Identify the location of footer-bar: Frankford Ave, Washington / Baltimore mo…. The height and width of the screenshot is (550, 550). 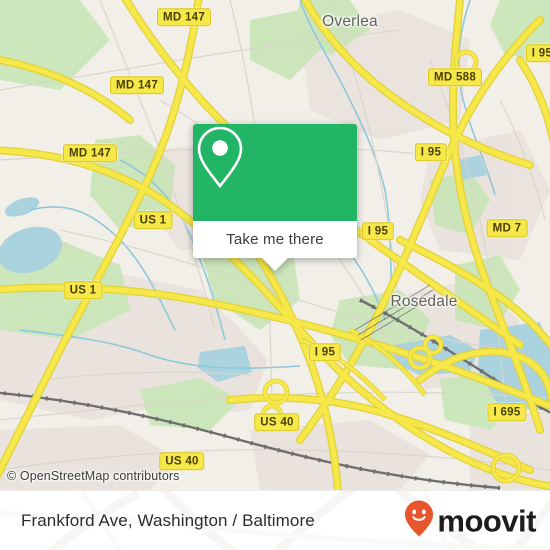
(275, 520).